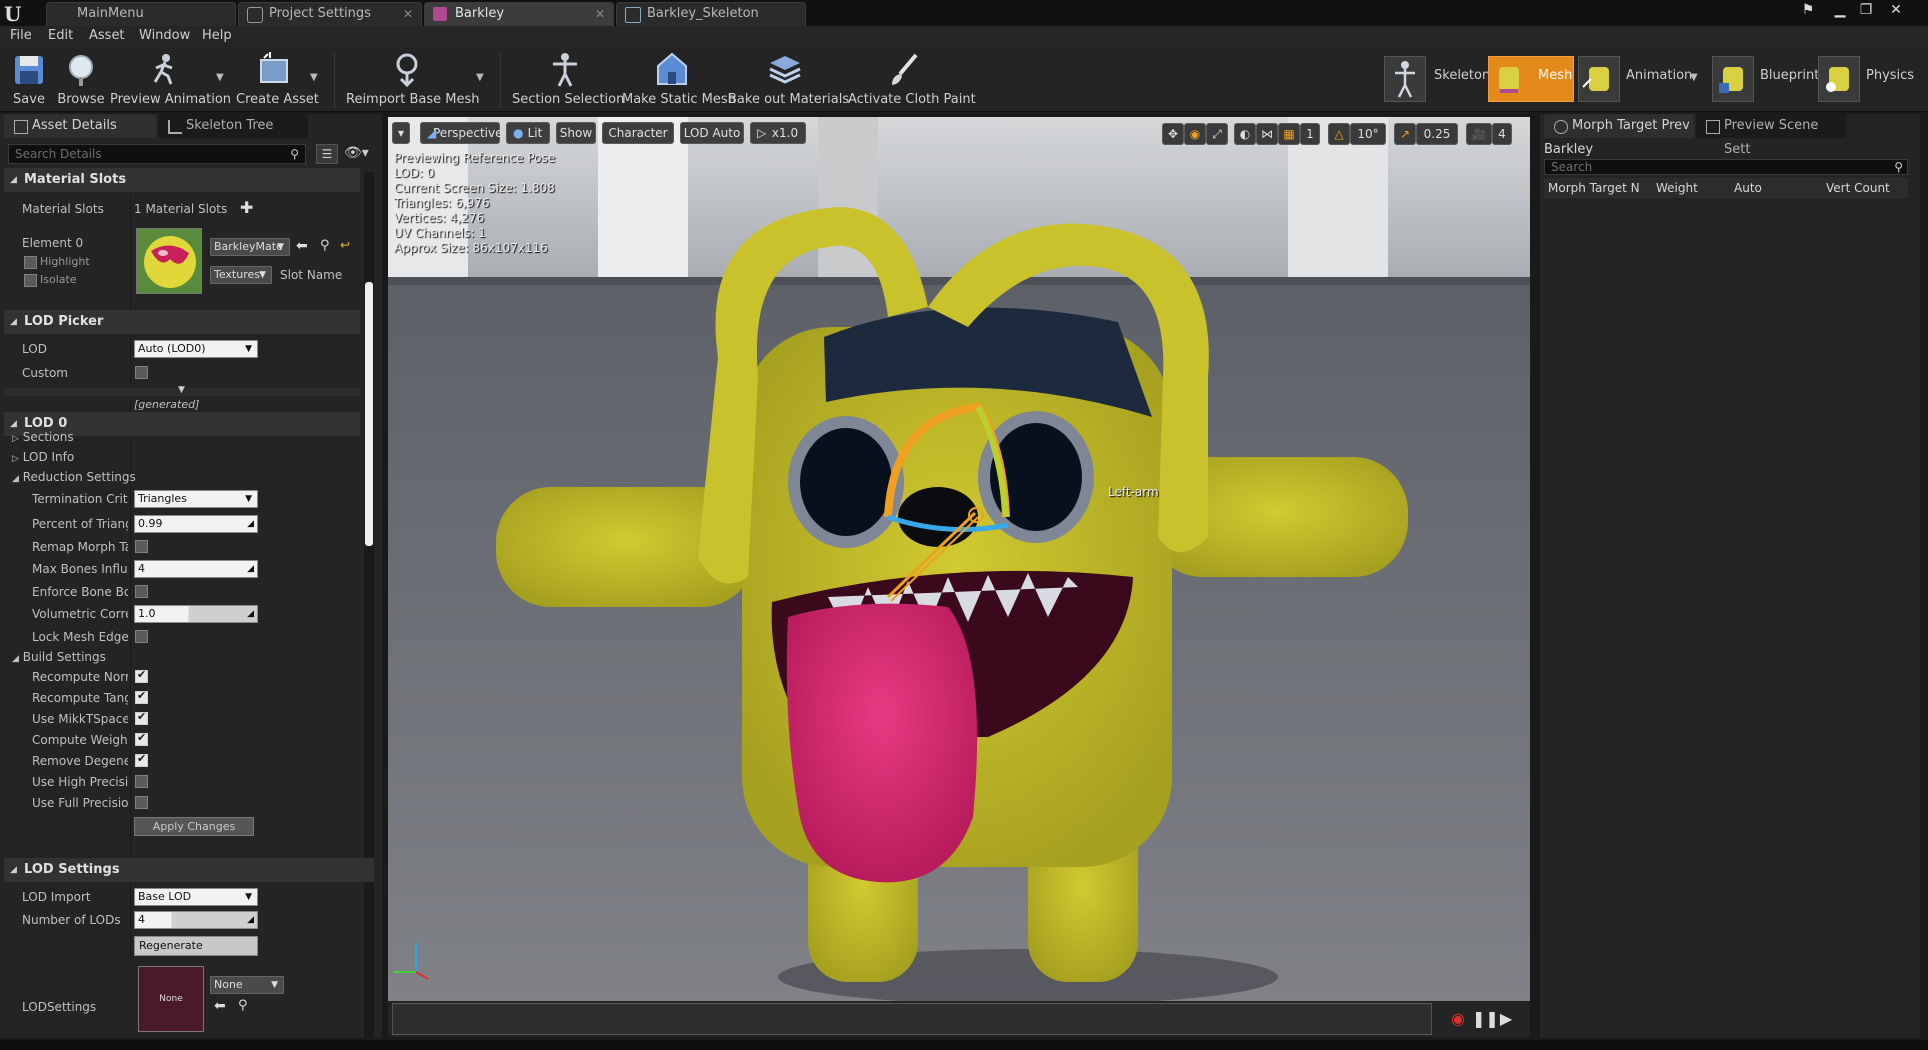  I want to click on remove-degenerates-checkbox, so click(141, 759).